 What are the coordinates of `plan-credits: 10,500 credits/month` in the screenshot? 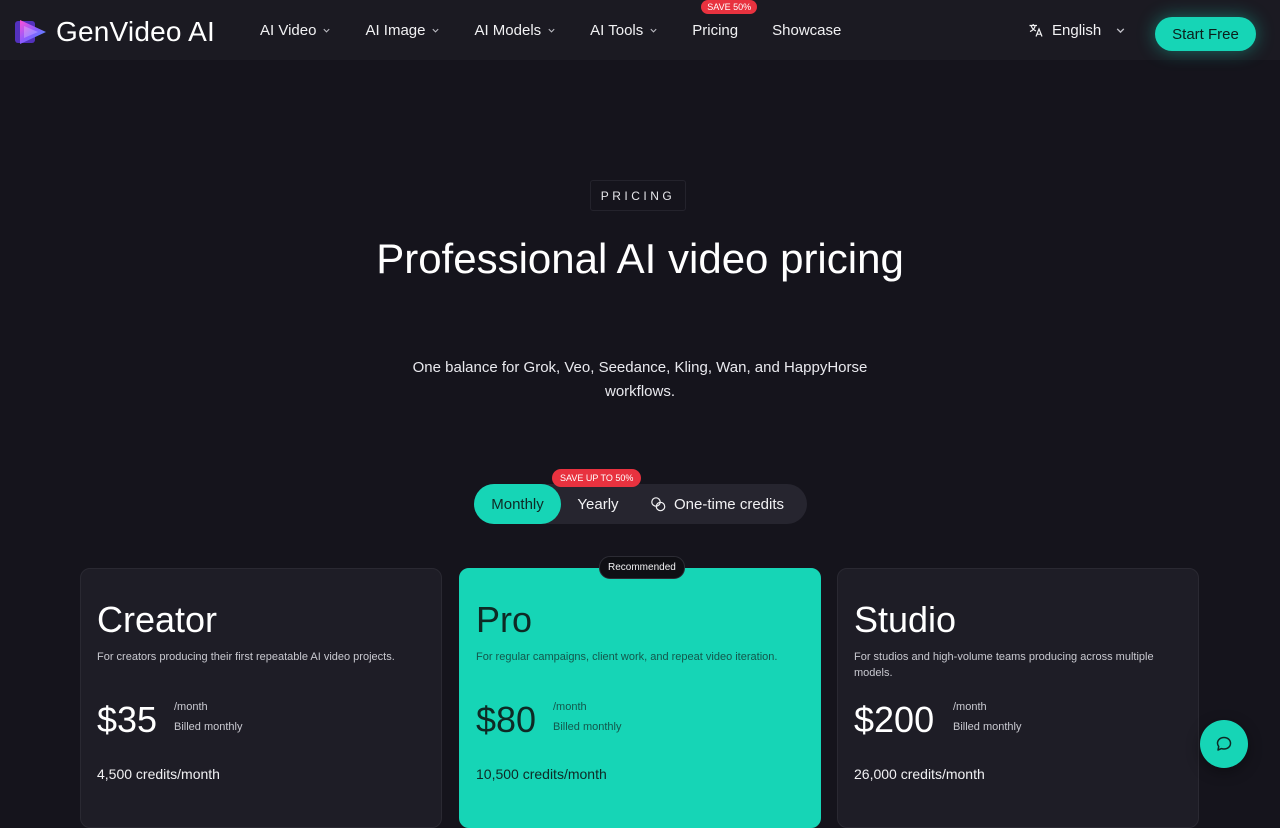 It's located at (541, 774).